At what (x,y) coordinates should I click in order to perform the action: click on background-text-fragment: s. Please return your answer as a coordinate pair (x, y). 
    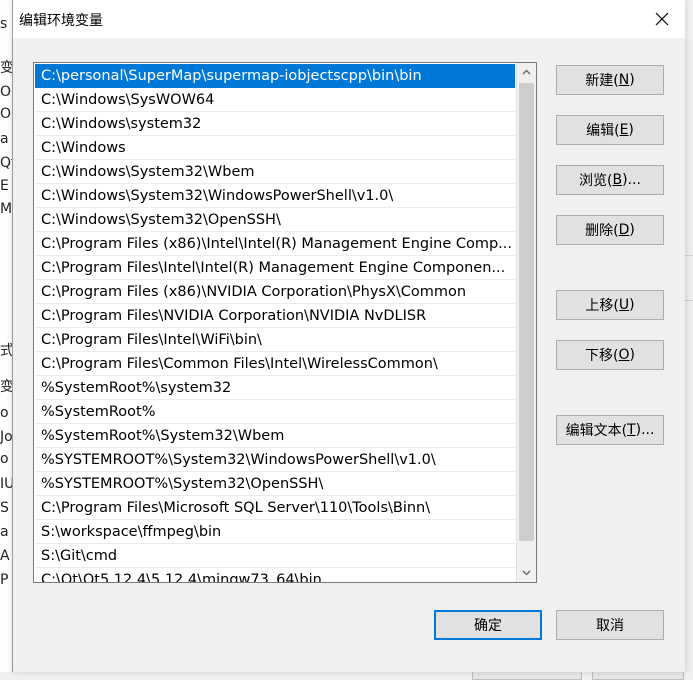
    Looking at the image, I should click on (4, 24).